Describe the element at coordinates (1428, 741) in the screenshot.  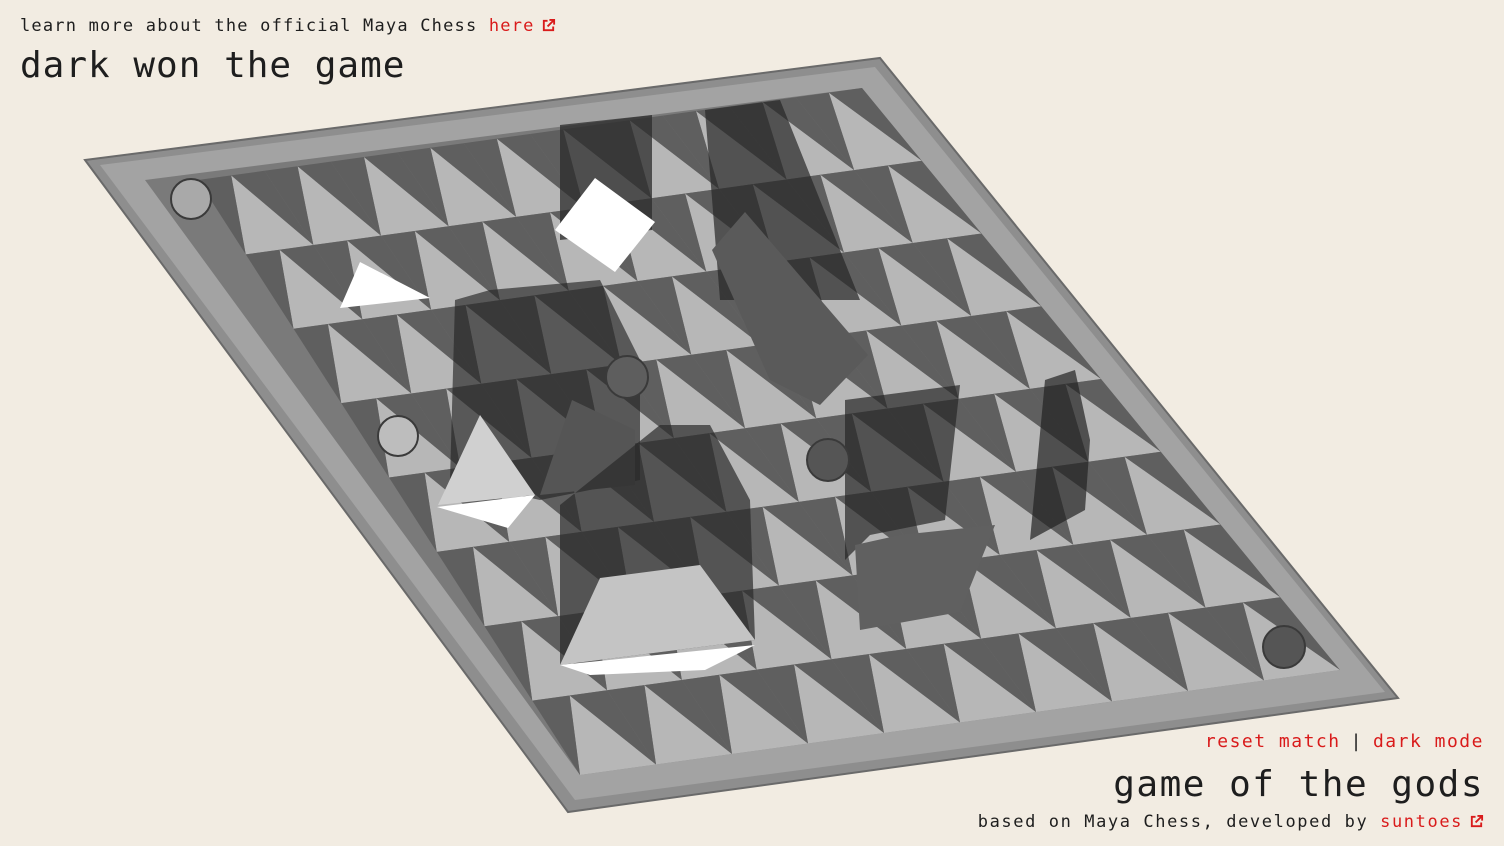
I see `dark-mode-toggle: dark mode` at that location.